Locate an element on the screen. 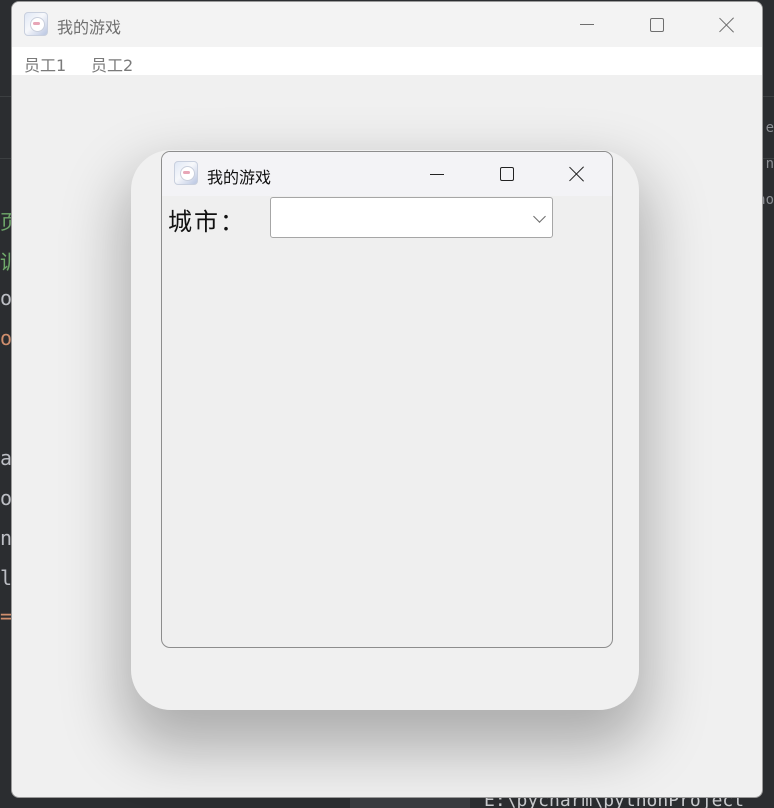 This screenshot has height=808, width=774. dialog-maximize-button is located at coordinates (507, 174).